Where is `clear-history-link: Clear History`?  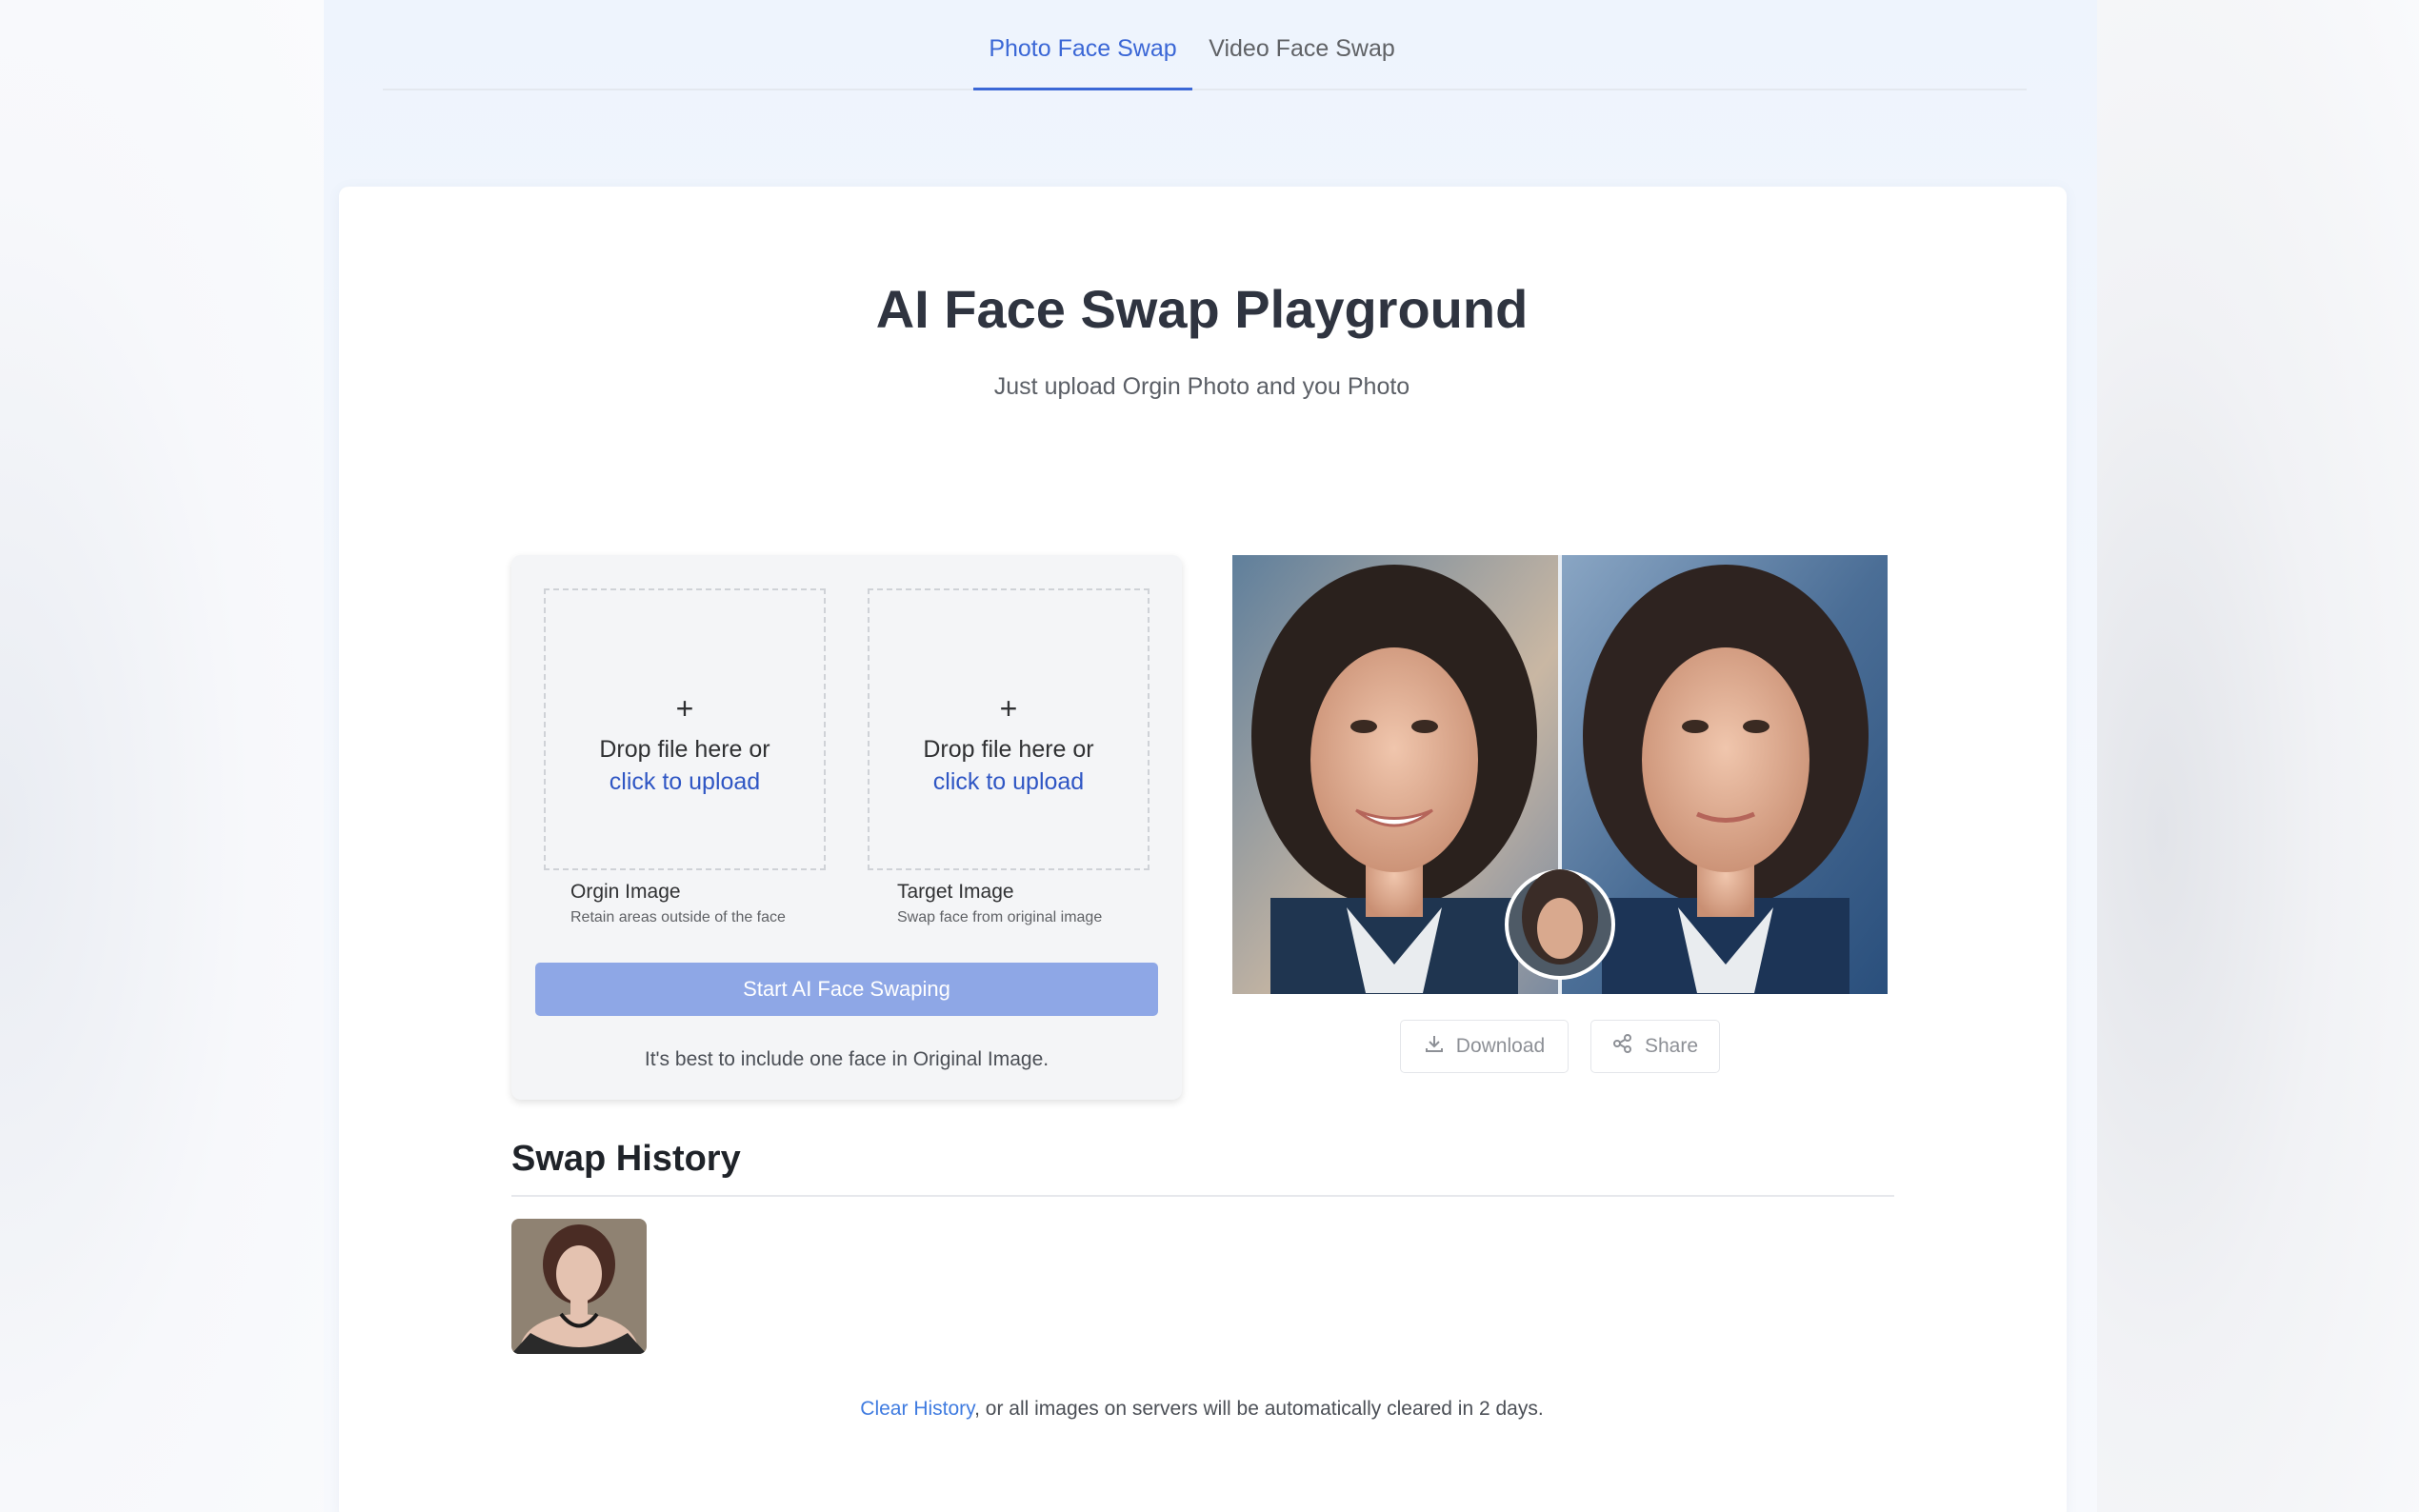 clear-history-link: Clear History is located at coordinates (917, 1409).